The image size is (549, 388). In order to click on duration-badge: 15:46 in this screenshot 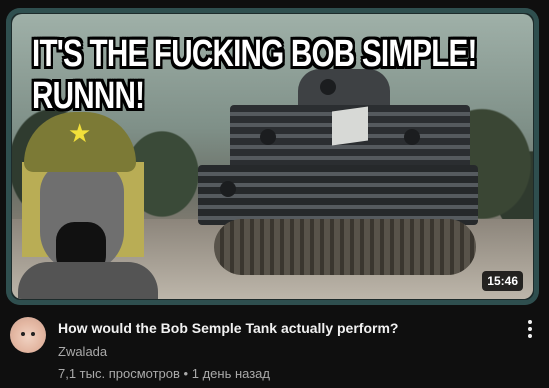, I will do `click(502, 281)`.